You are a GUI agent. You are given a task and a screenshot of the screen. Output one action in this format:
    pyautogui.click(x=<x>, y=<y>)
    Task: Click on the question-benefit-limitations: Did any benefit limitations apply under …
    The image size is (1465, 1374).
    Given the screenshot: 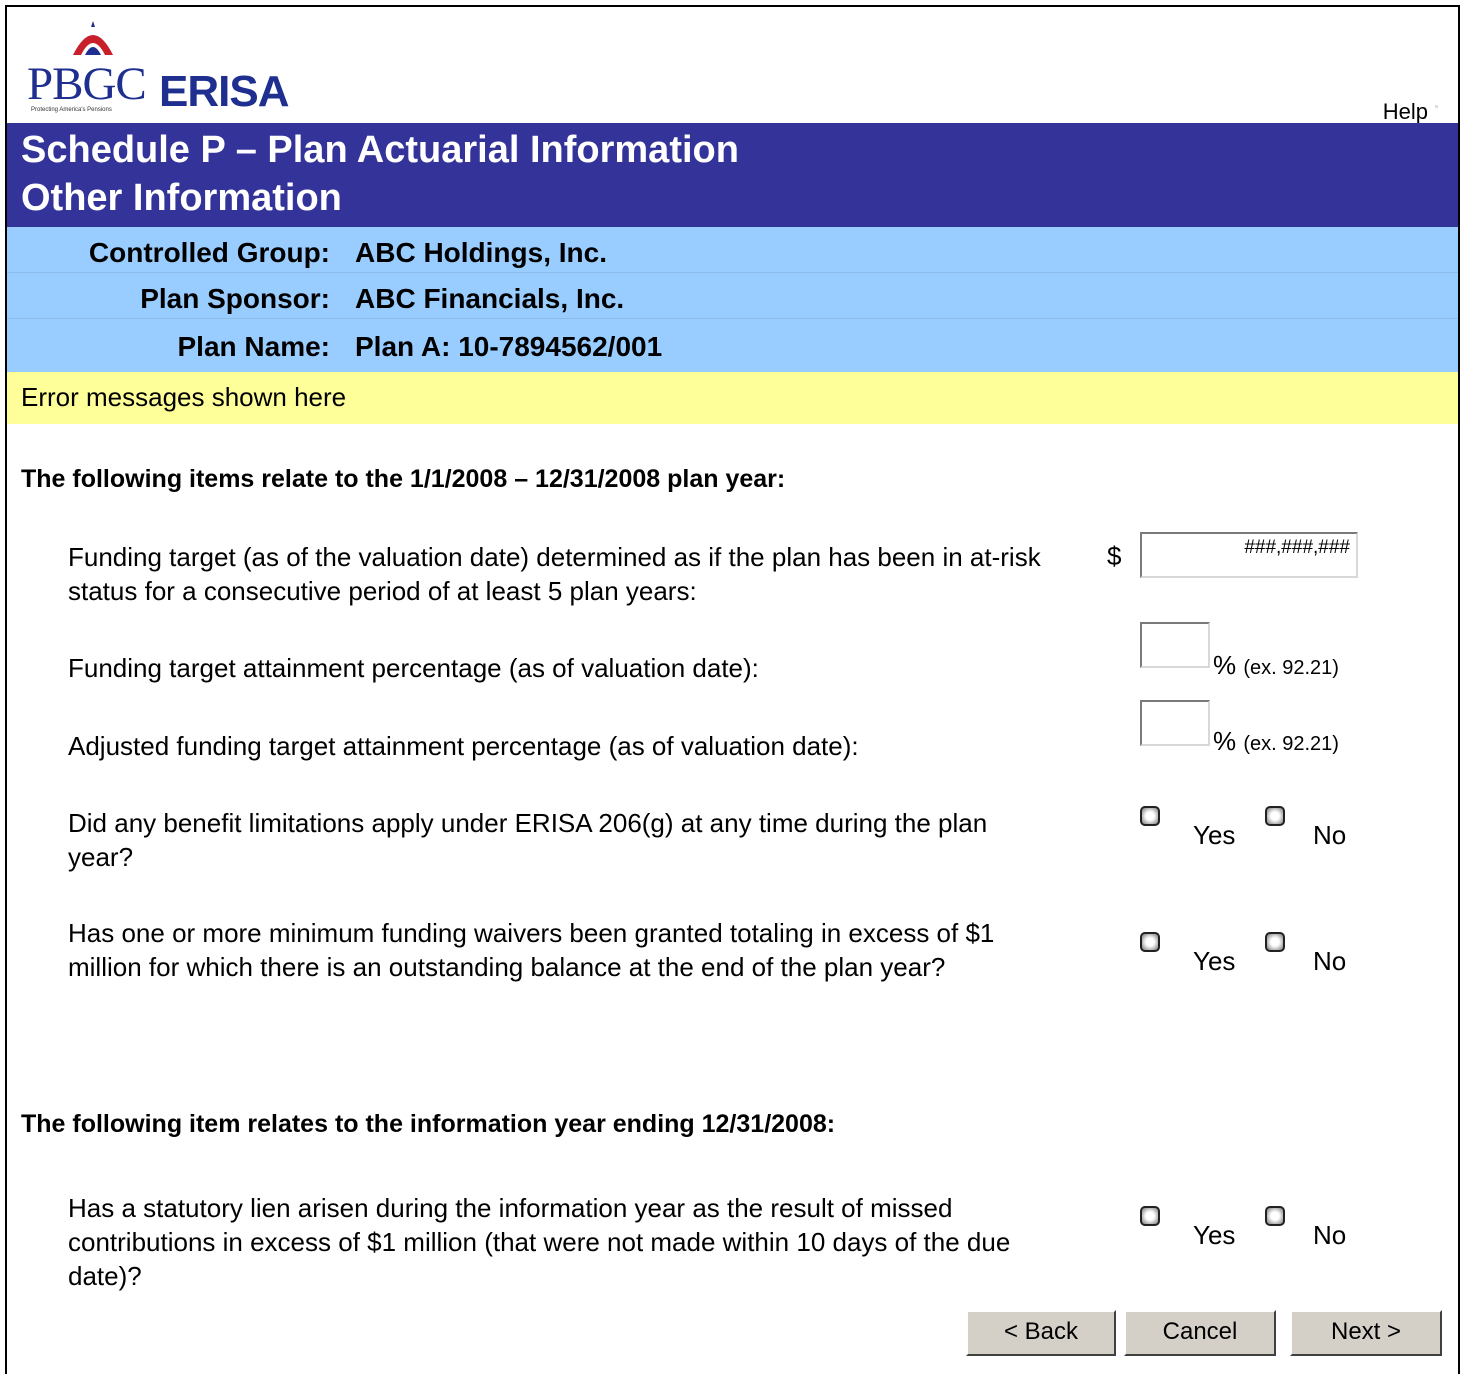 What is the action you would take?
    pyautogui.click(x=528, y=840)
    